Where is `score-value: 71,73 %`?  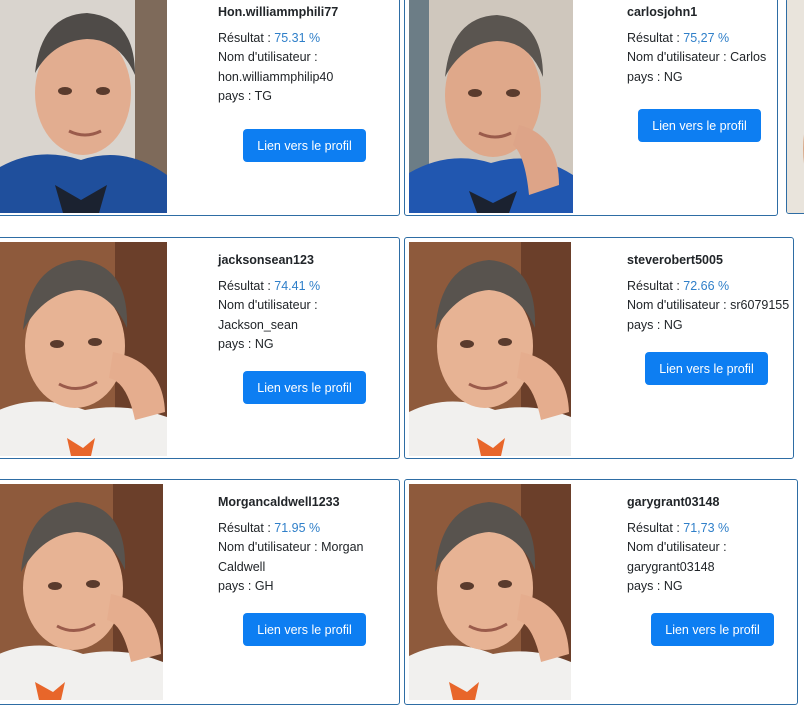
score-value: 71,73 % is located at coordinates (706, 527).